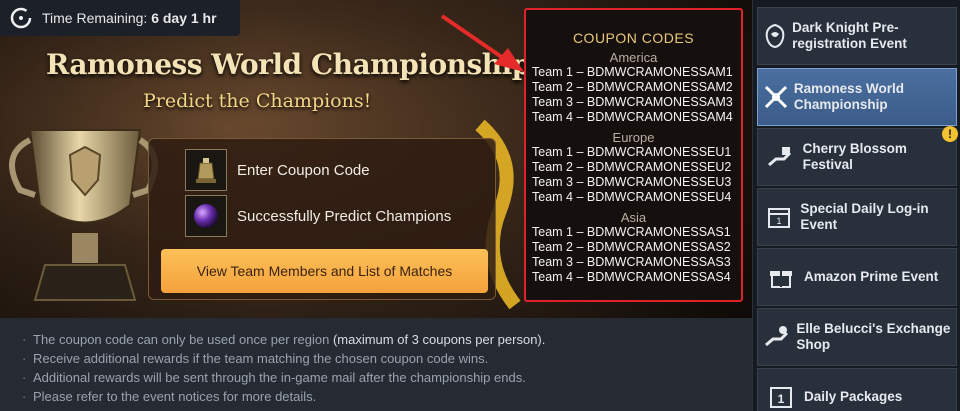 The height and width of the screenshot is (411, 960). Describe the element at coordinates (482, 43) in the screenshot. I see `red-arrow-annotation` at that location.